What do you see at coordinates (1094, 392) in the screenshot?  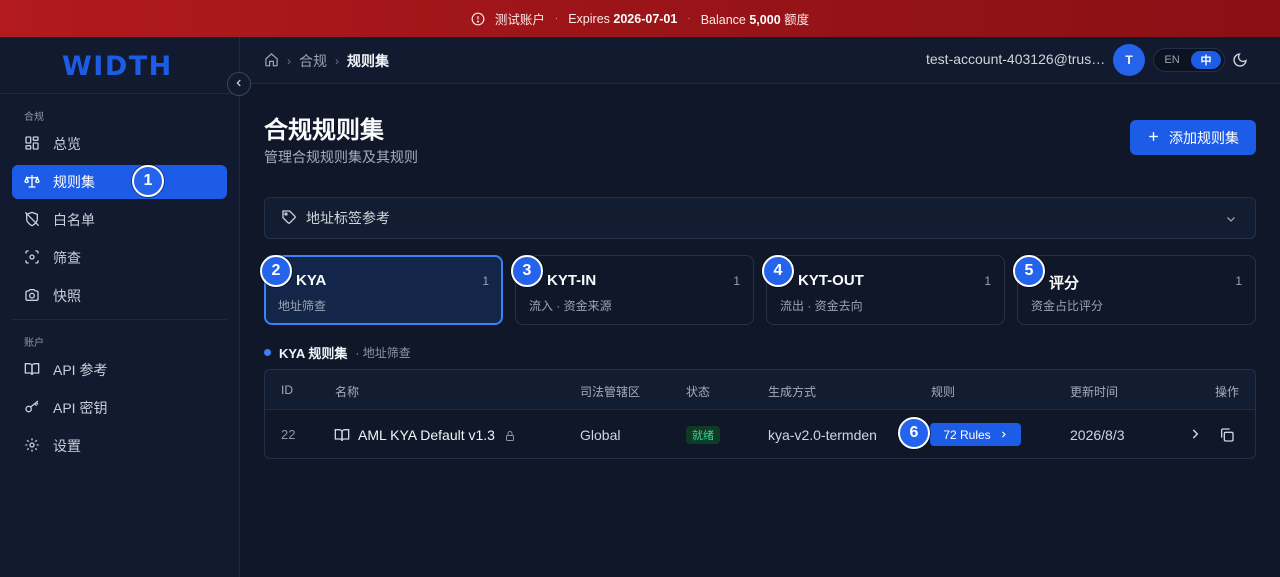 I see `col-header-updated: 更新时间` at bounding box center [1094, 392].